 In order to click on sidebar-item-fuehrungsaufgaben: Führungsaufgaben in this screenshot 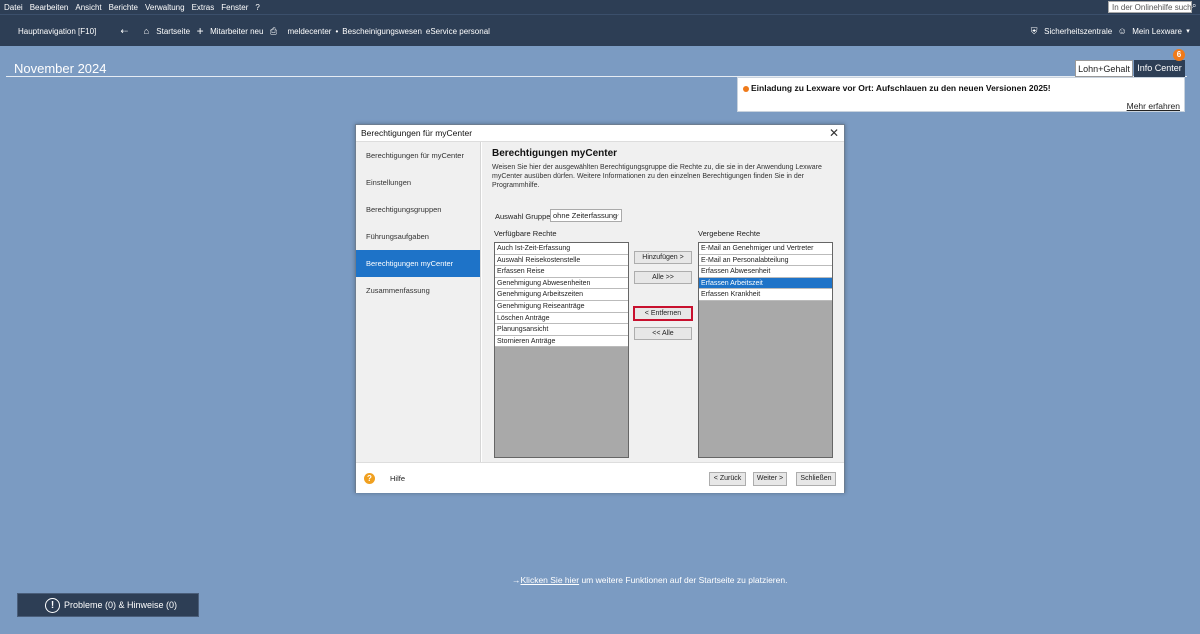, I will do `click(418, 236)`.